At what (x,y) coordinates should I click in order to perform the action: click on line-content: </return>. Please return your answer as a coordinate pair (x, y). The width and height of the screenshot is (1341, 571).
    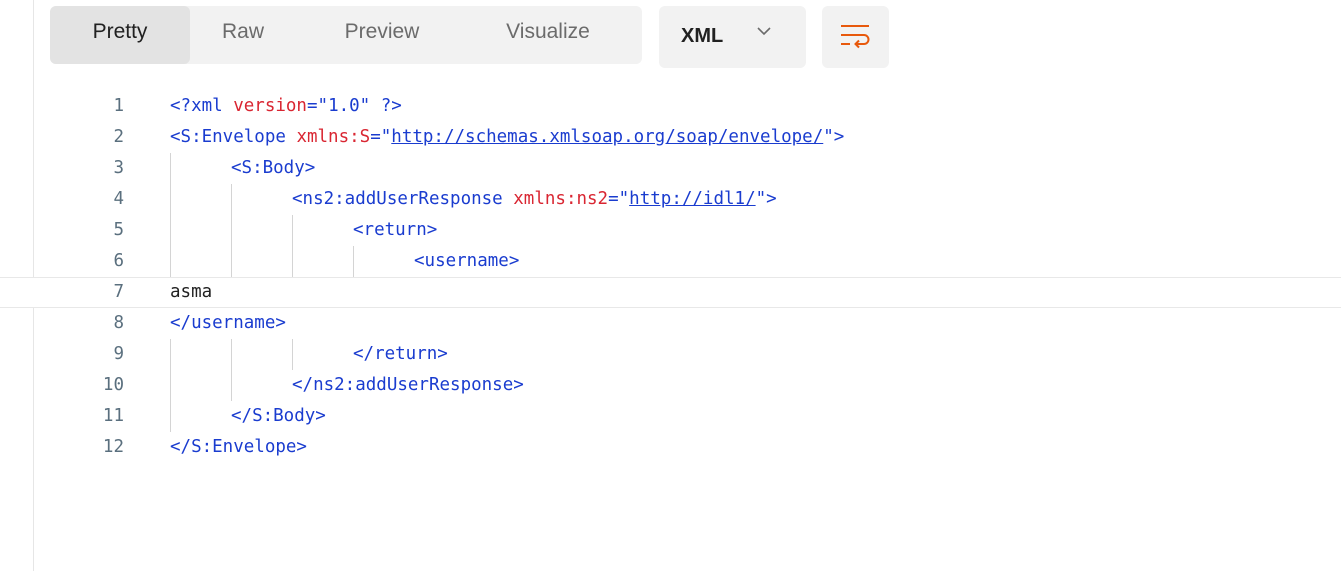
    Looking at the image, I should click on (400, 354).